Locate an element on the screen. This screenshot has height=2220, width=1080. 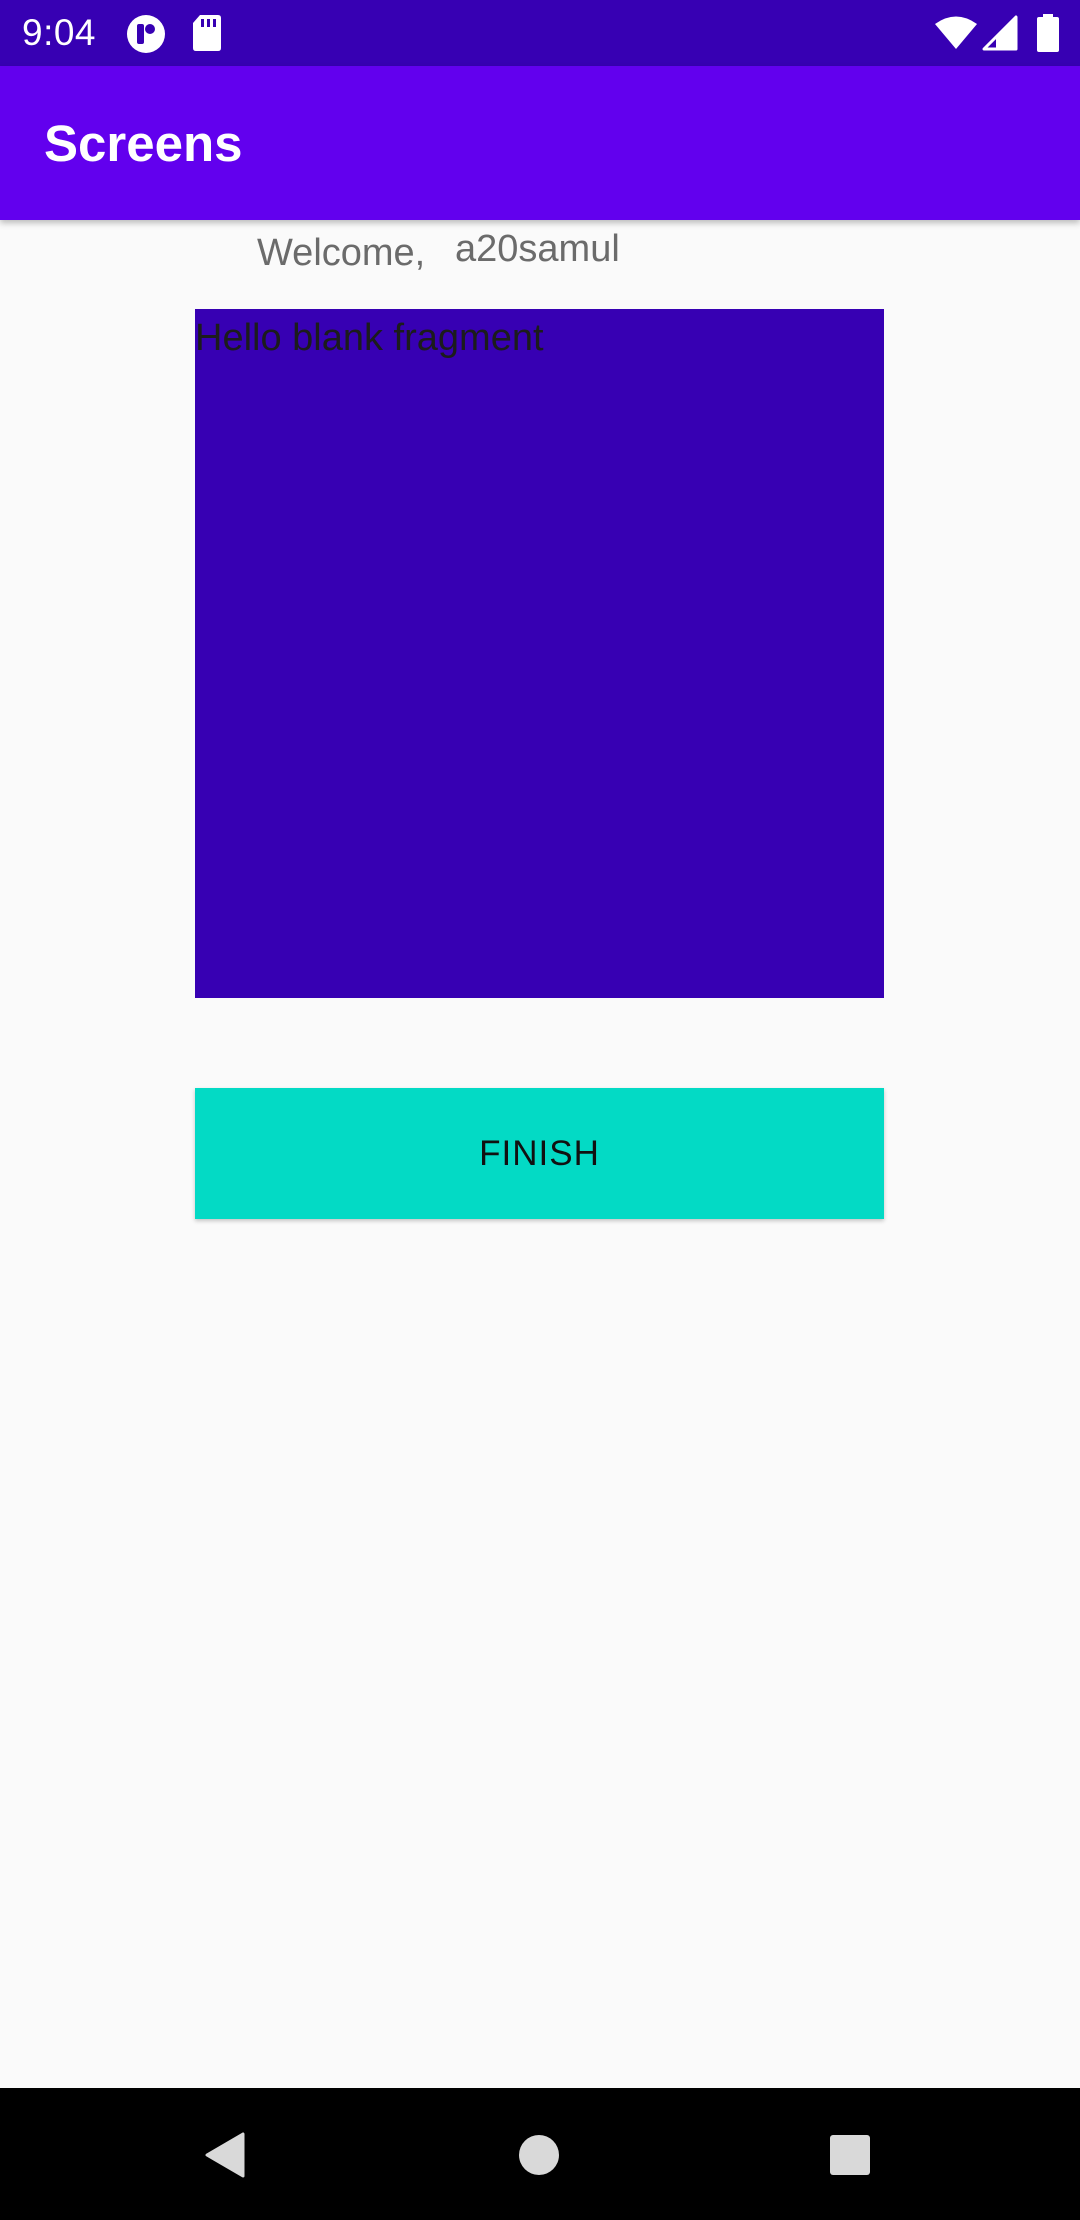
status-bar: 9:04 is located at coordinates (540, 33).